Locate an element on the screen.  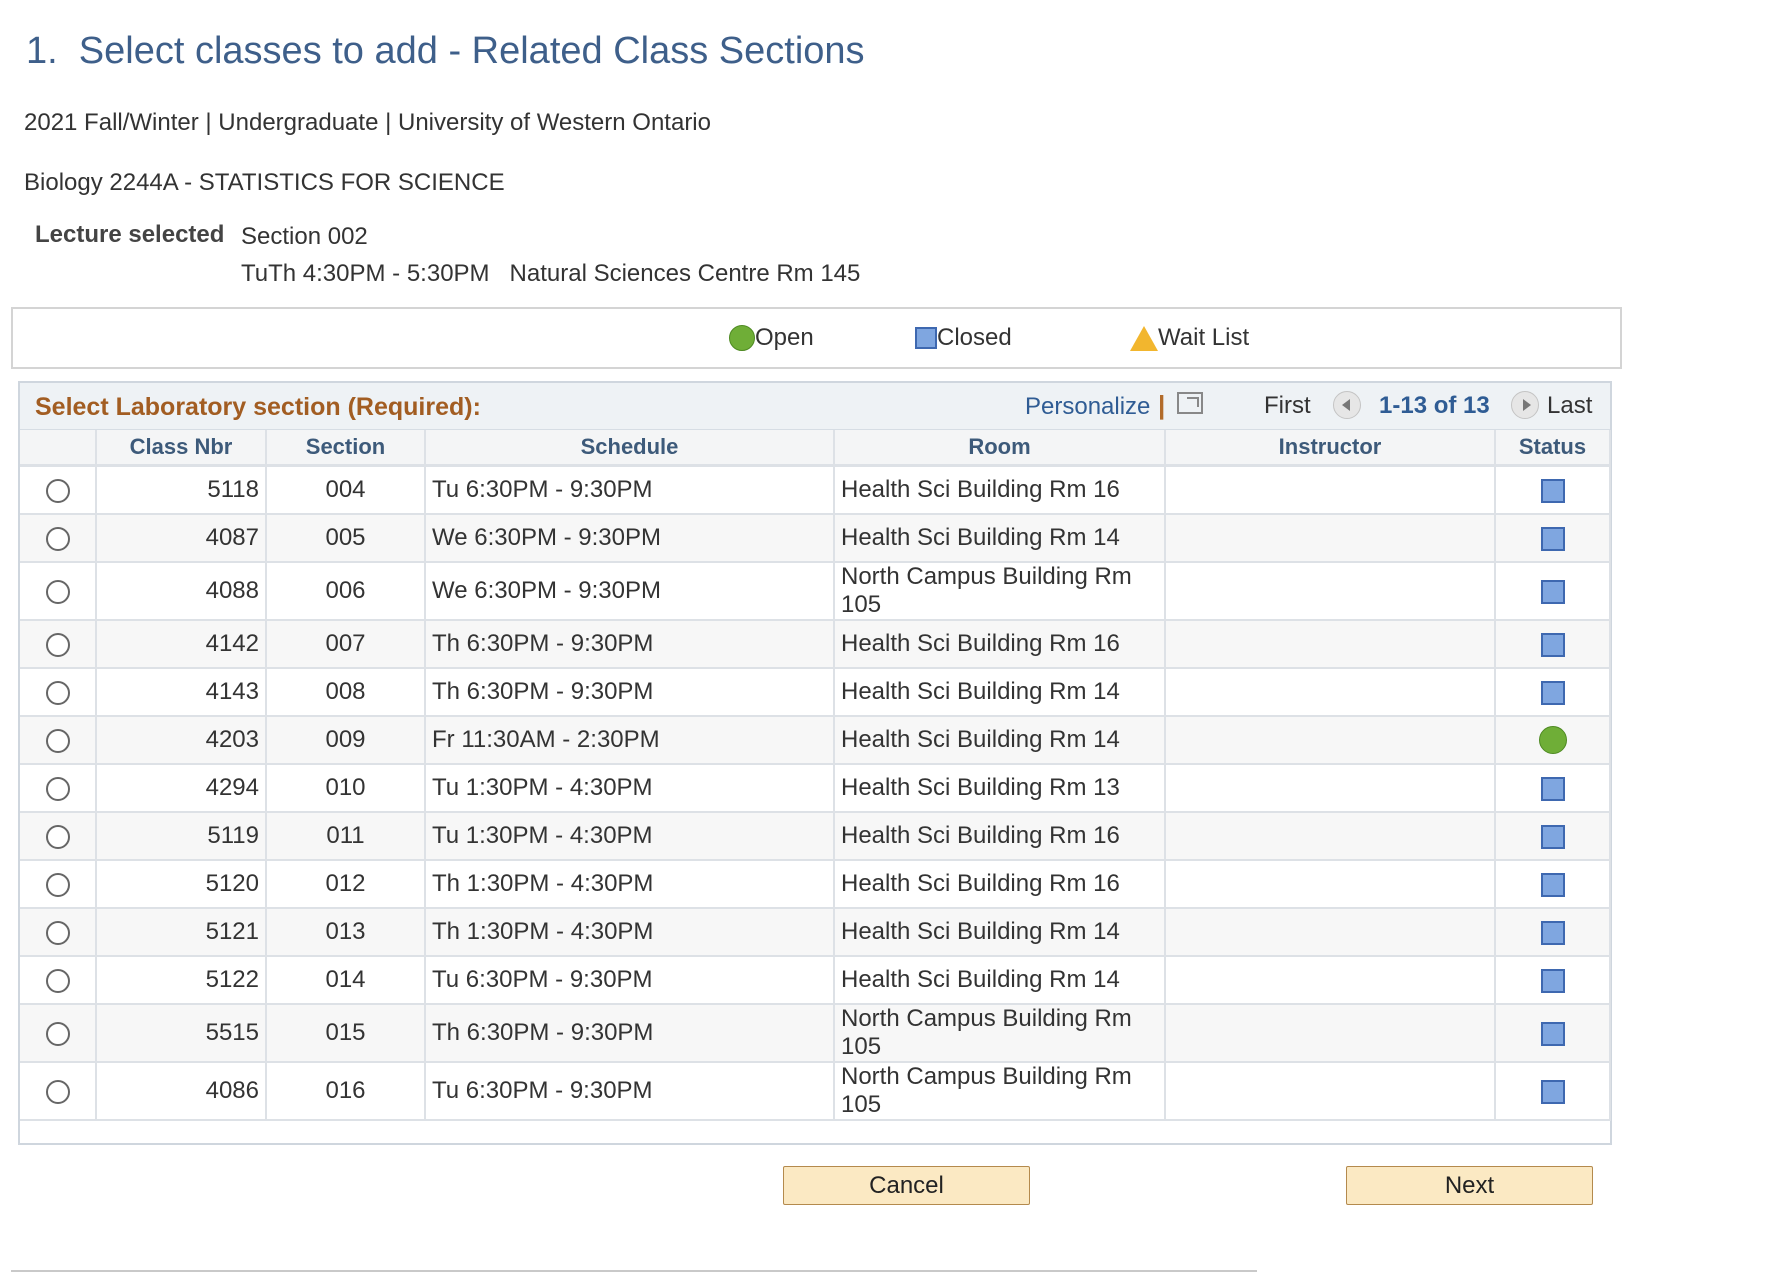
column-header-room: Room is located at coordinates (1000, 448).